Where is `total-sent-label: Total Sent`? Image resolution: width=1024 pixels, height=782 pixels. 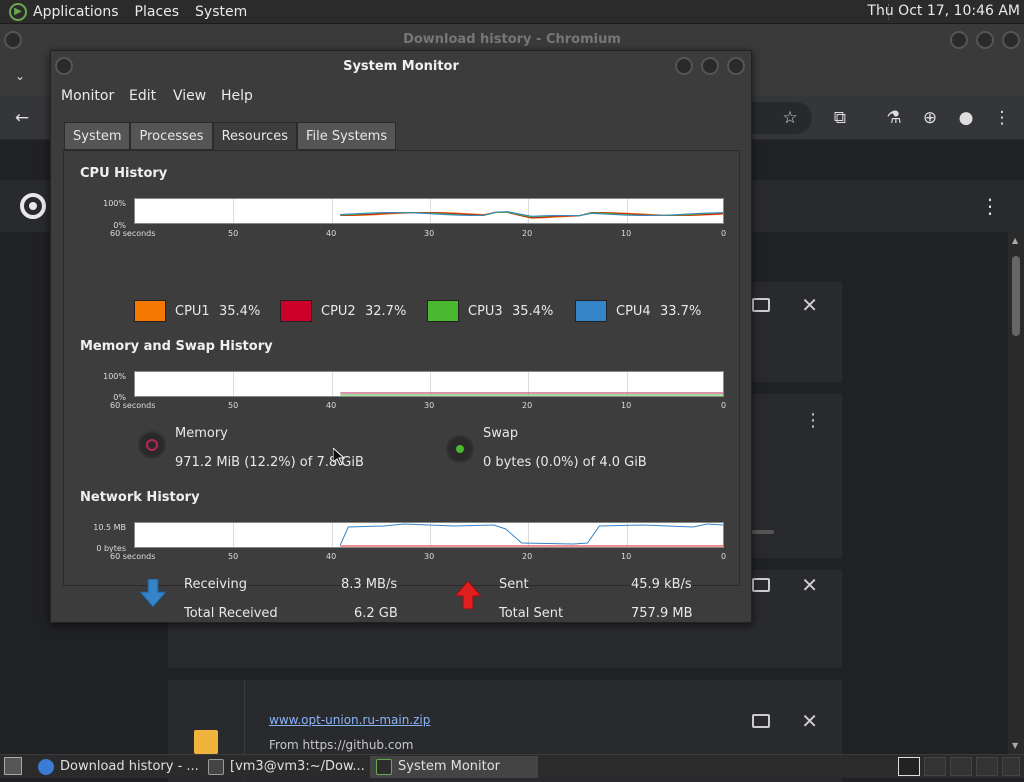 total-sent-label: Total Sent is located at coordinates (531, 613).